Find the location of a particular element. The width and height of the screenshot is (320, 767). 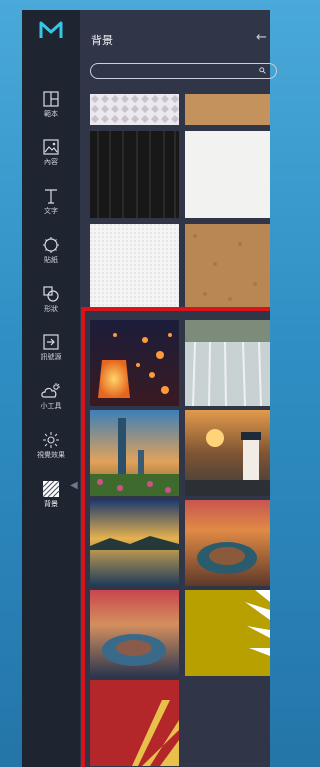

lake-sunset-photo-tile is located at coordinates (134, 543).